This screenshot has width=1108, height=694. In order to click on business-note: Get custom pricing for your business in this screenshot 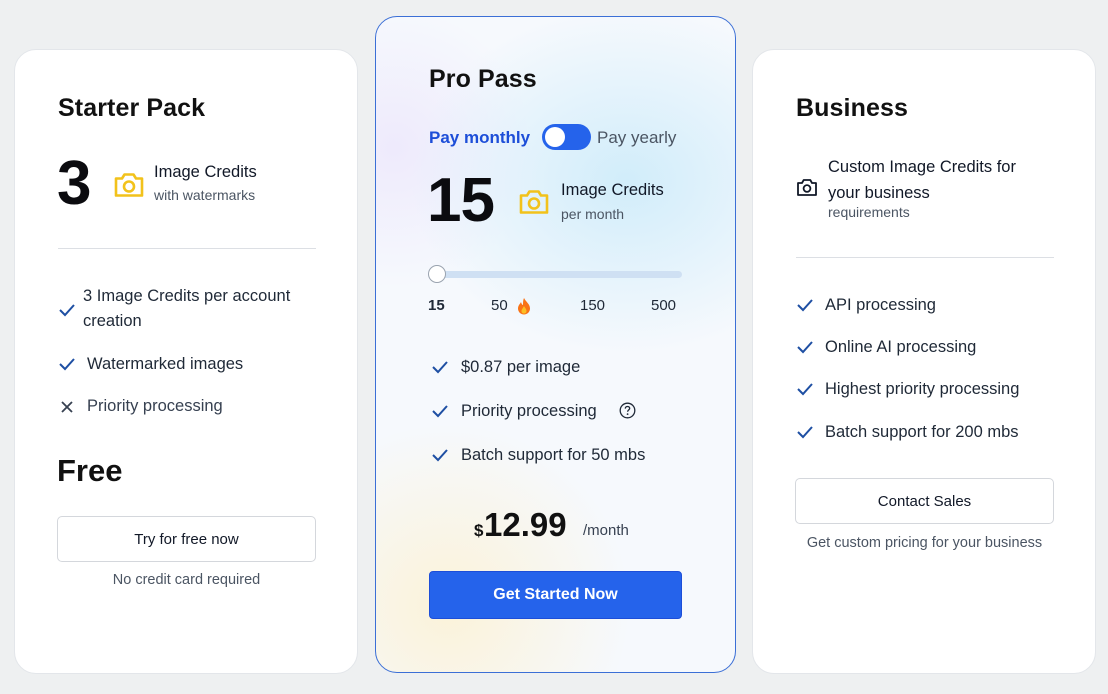, I will do `click(924, 543)`.